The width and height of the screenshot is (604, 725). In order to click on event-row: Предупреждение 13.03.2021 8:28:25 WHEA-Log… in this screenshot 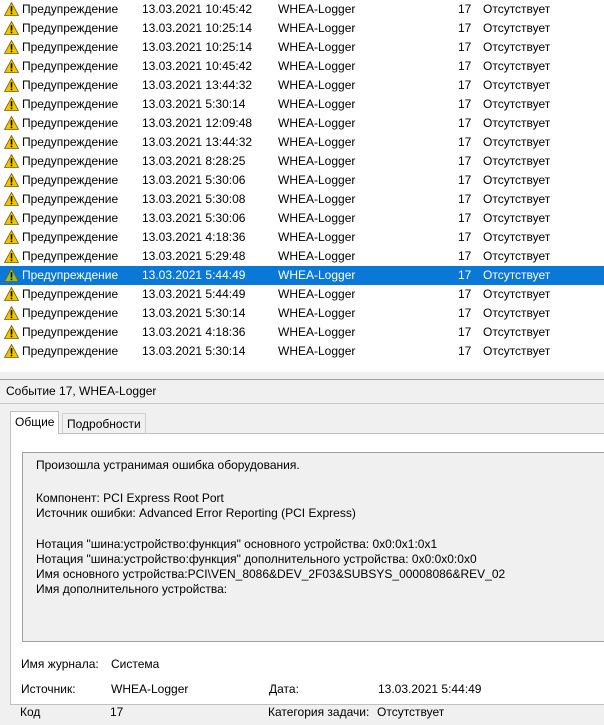, I will do `click(302, 161)`.